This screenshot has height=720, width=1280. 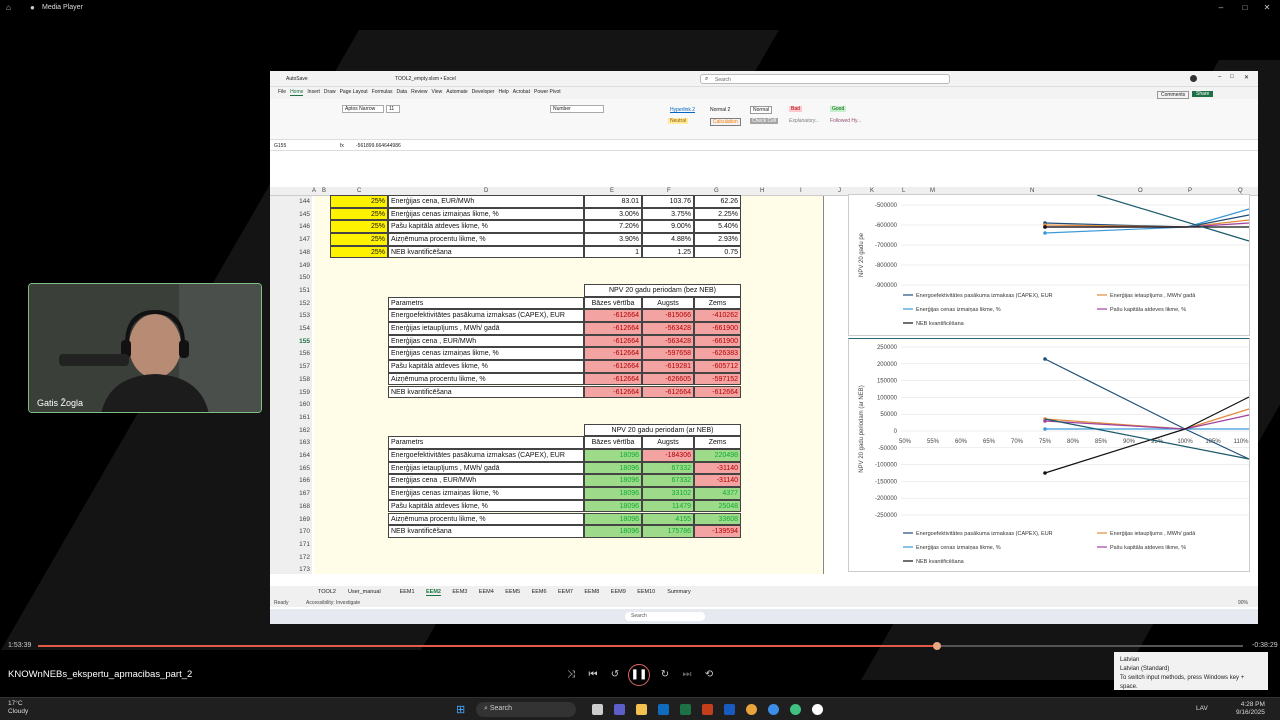 What do you see at coordinates (613, 303) in the screenshot?
I see `col-header-base: Bāzes vērtība` at bounding box center [613, 303].